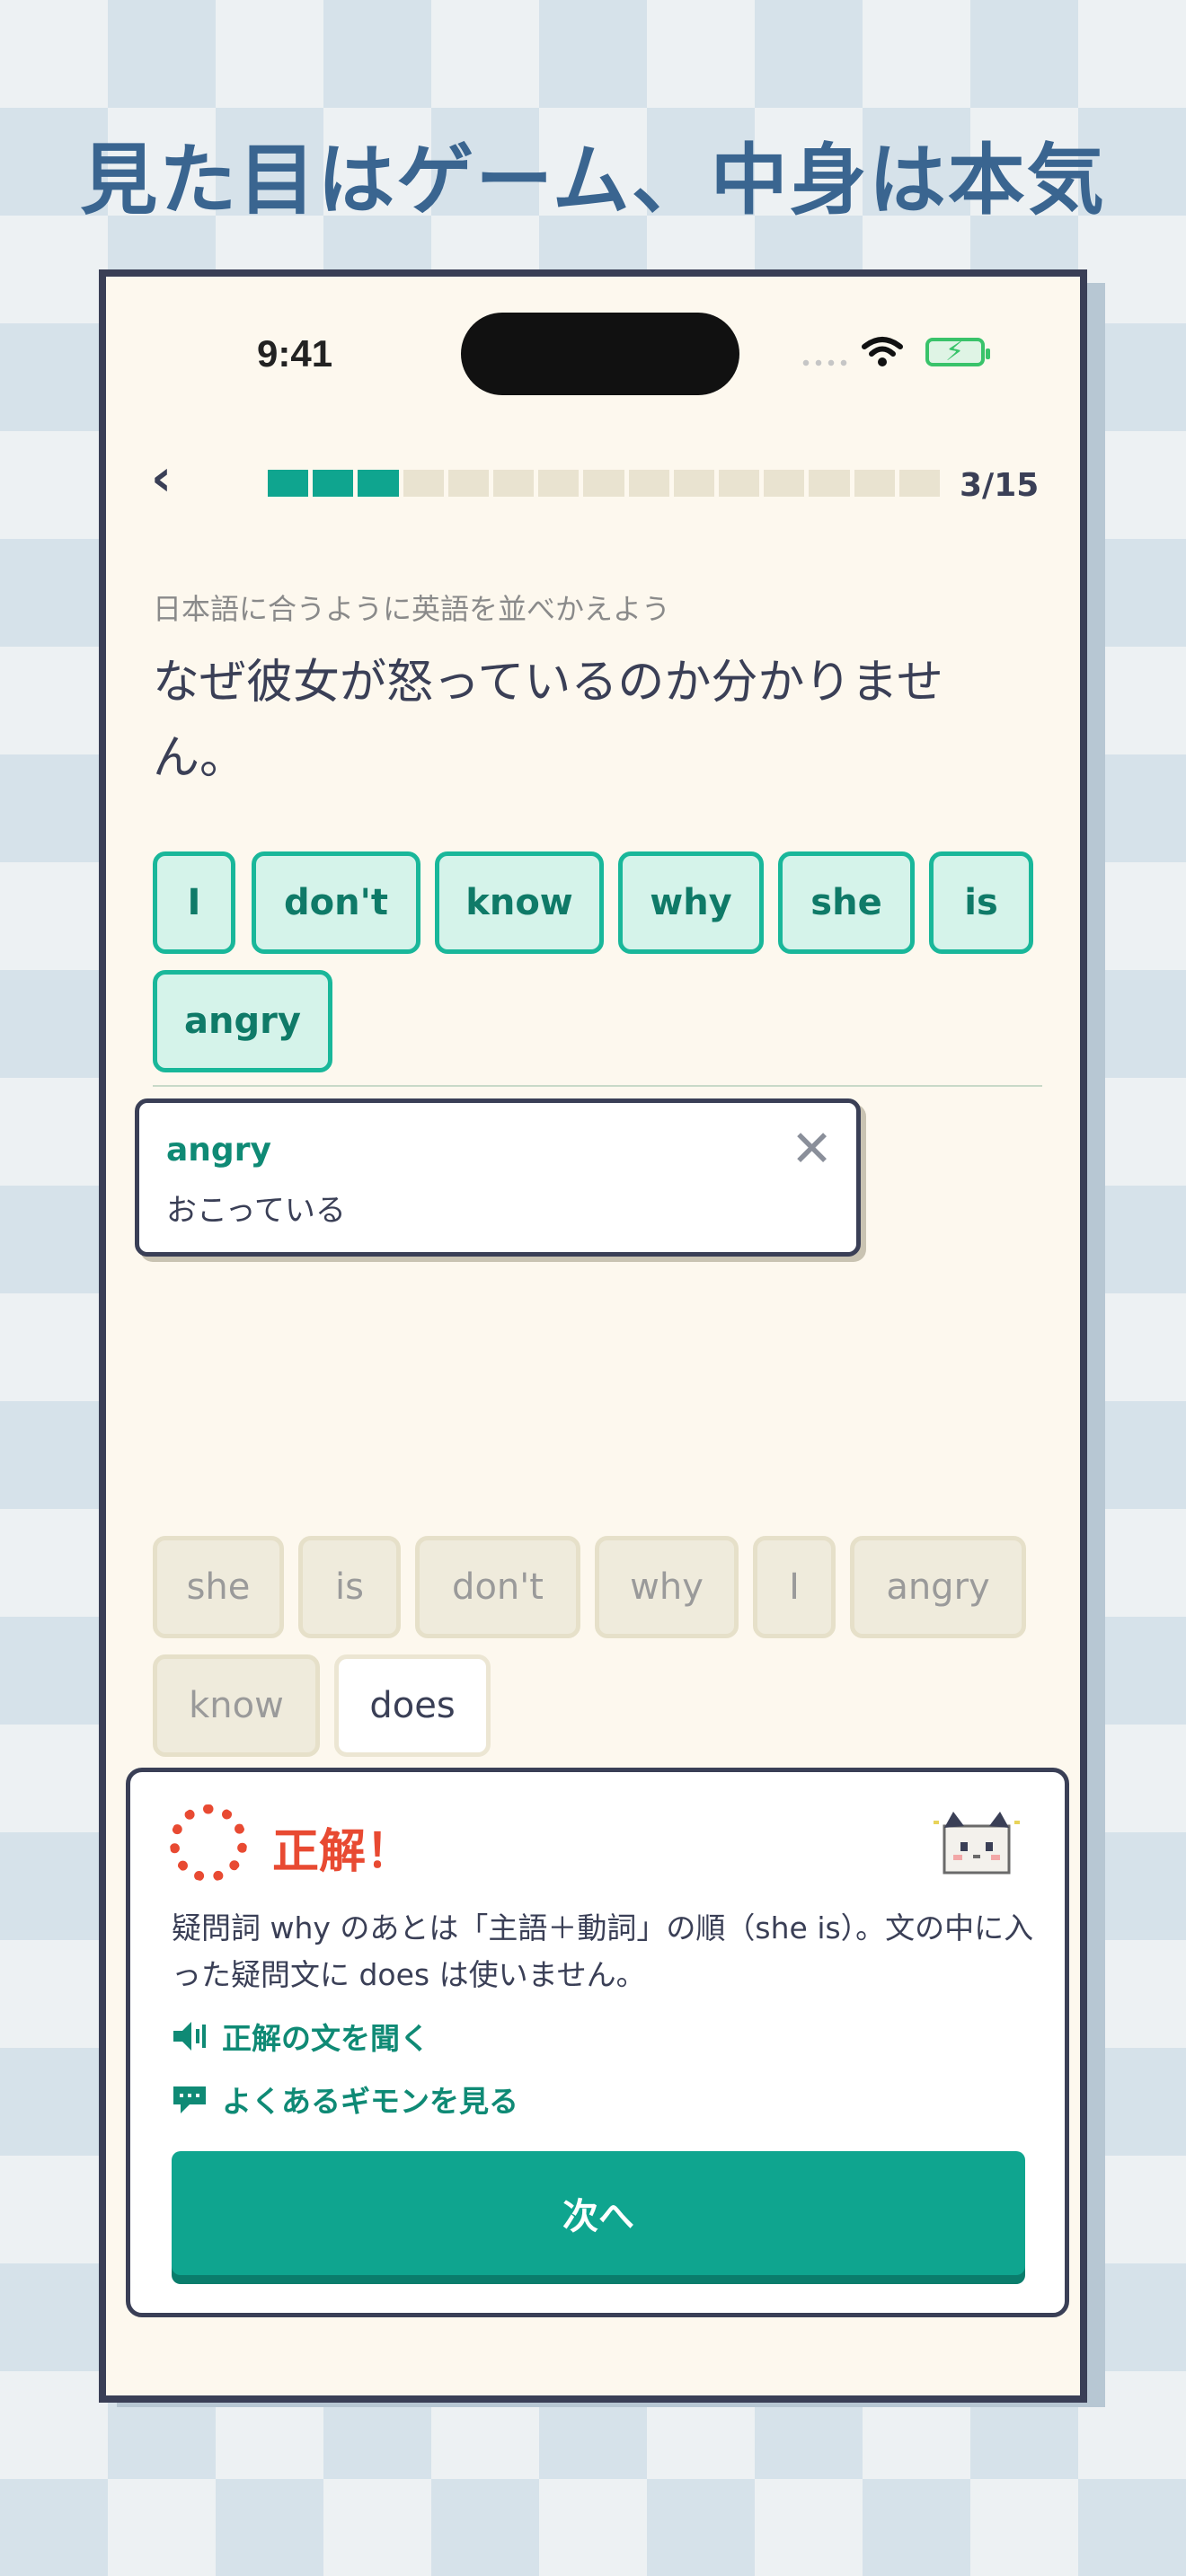 This screenshot has width=1186, height=2576. What do you see at coordinates (412, 609) in the screenshot?
I see `instruction-text: 日本語に合うように英語を並べかえよう` at bounding box center [412, 609].